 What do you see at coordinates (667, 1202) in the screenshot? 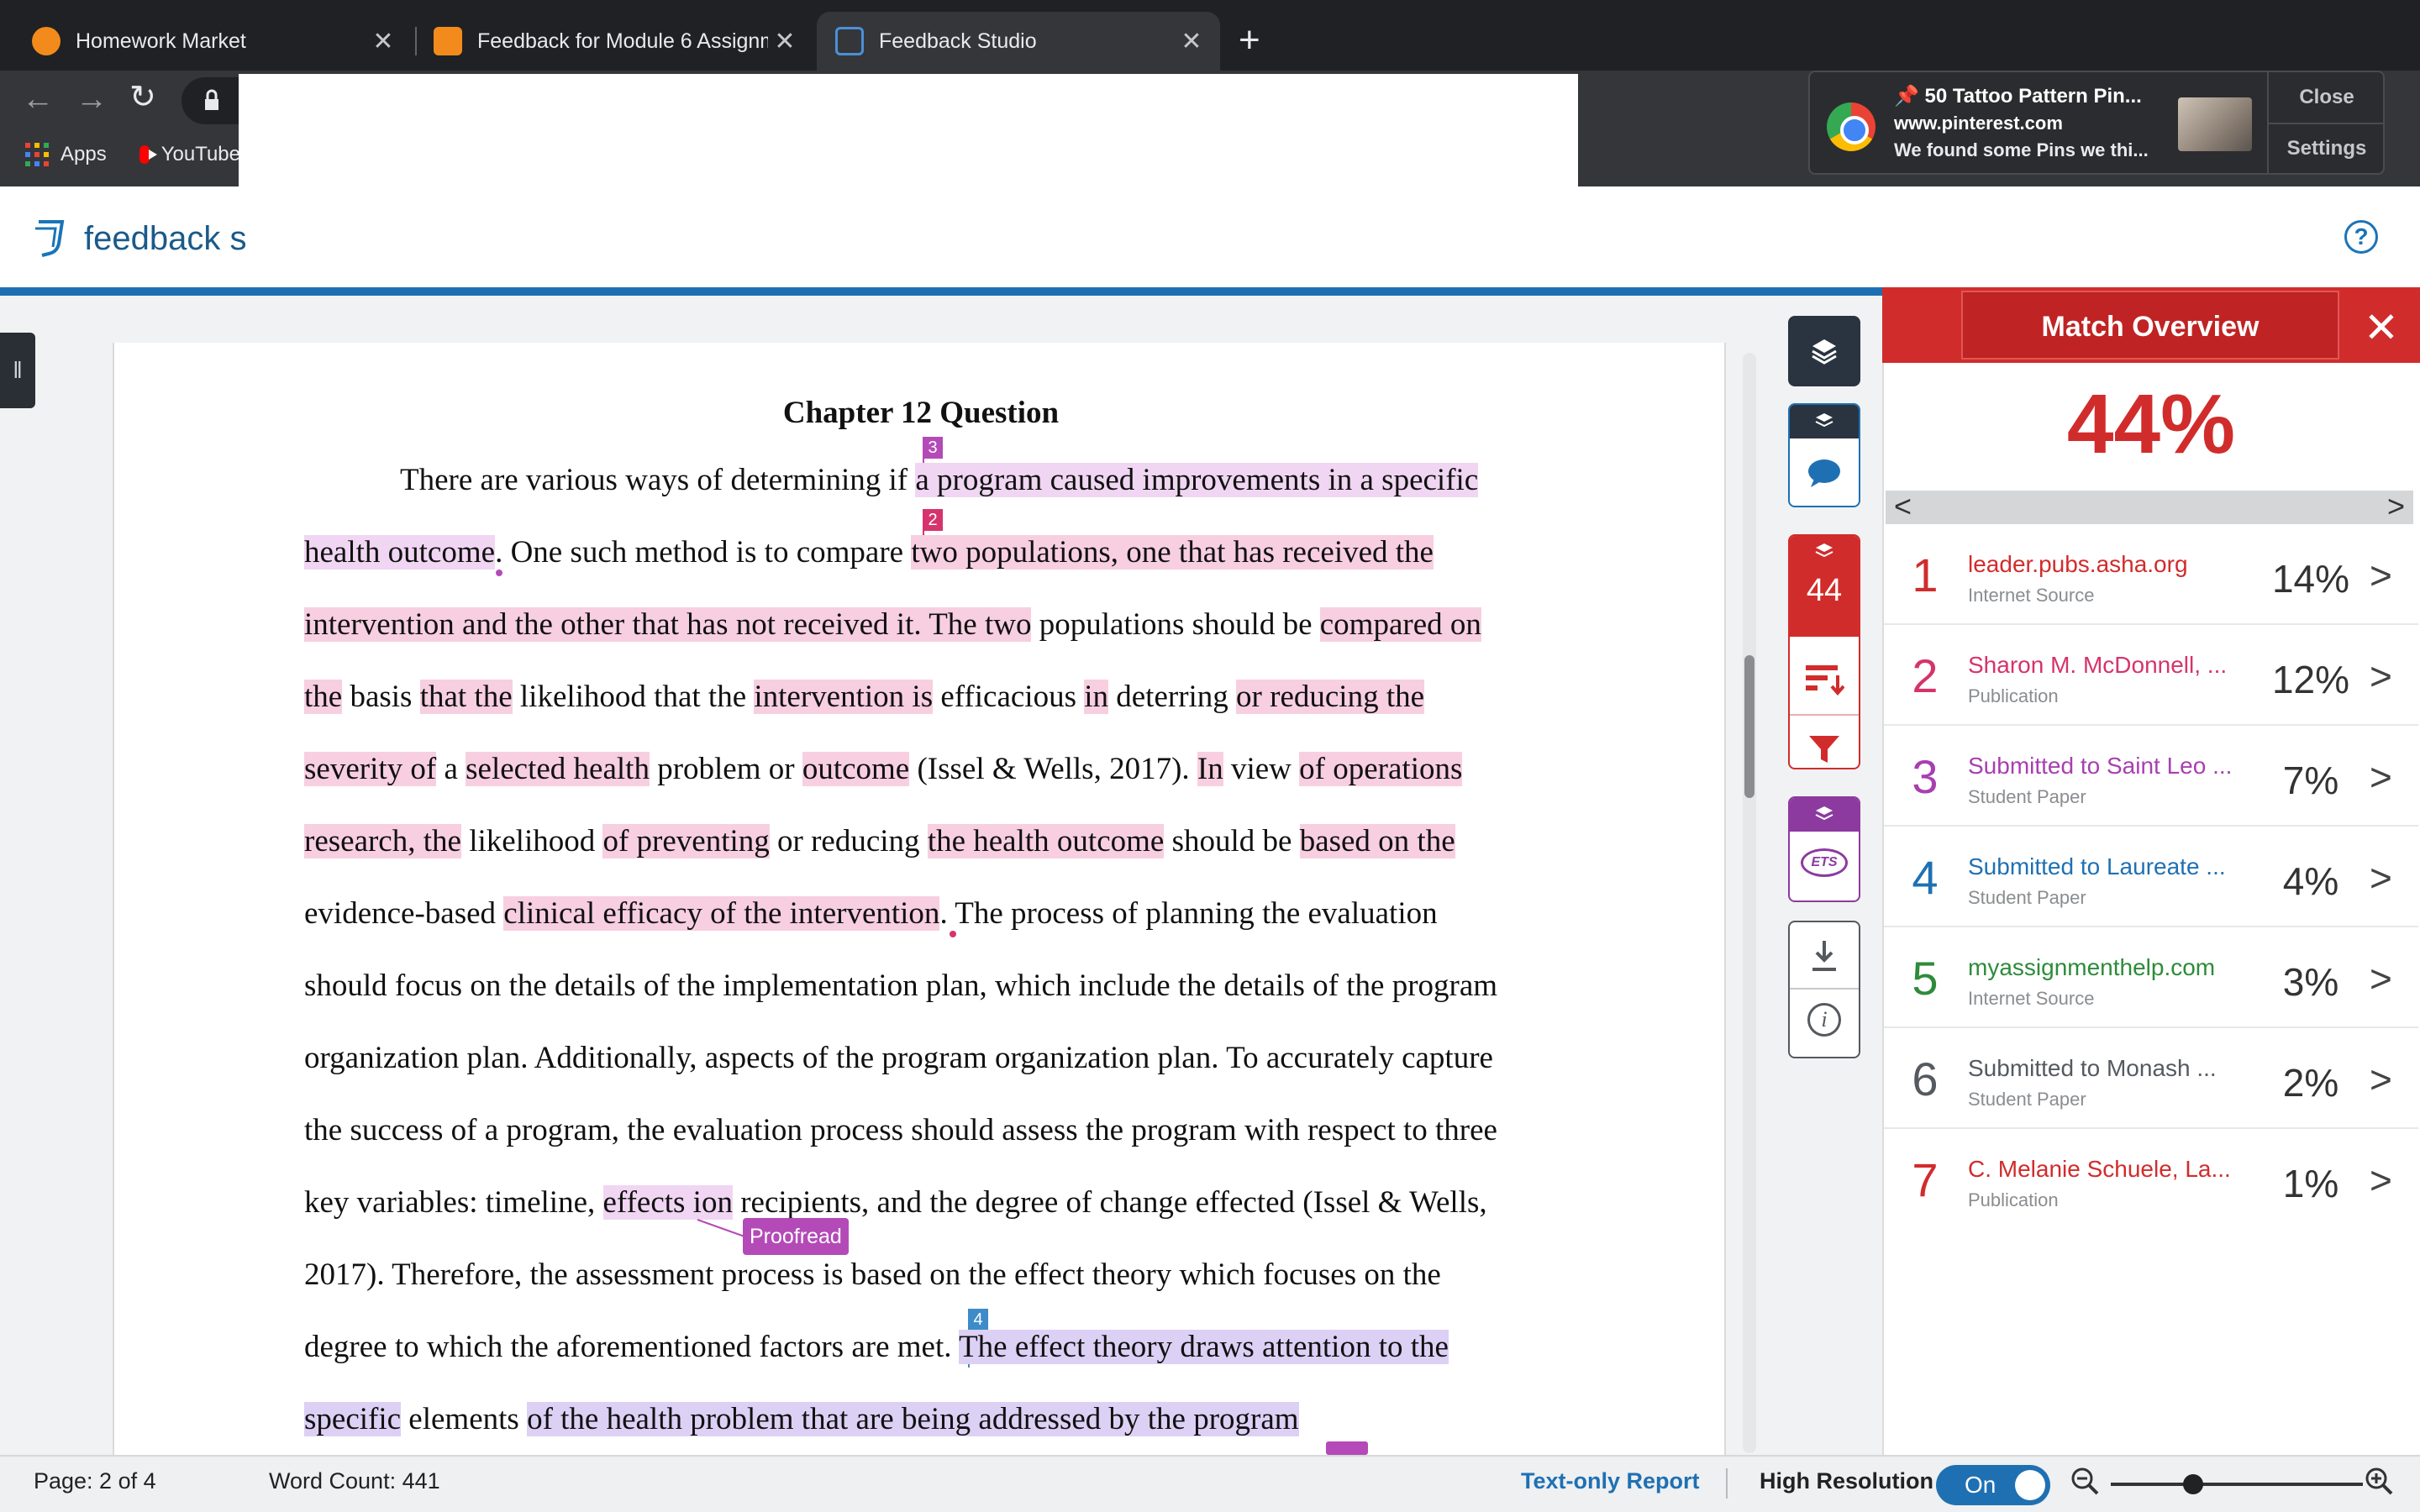
I see `proofread-highlight: effects ion` at bounding box center [667, 1202].